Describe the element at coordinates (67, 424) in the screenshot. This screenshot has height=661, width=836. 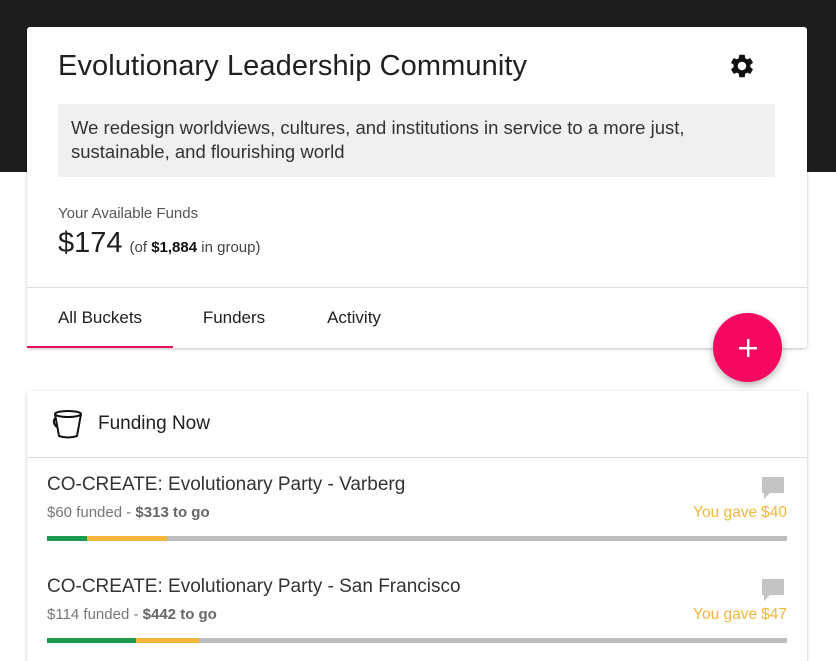
I see `bucket-icon` at that location.